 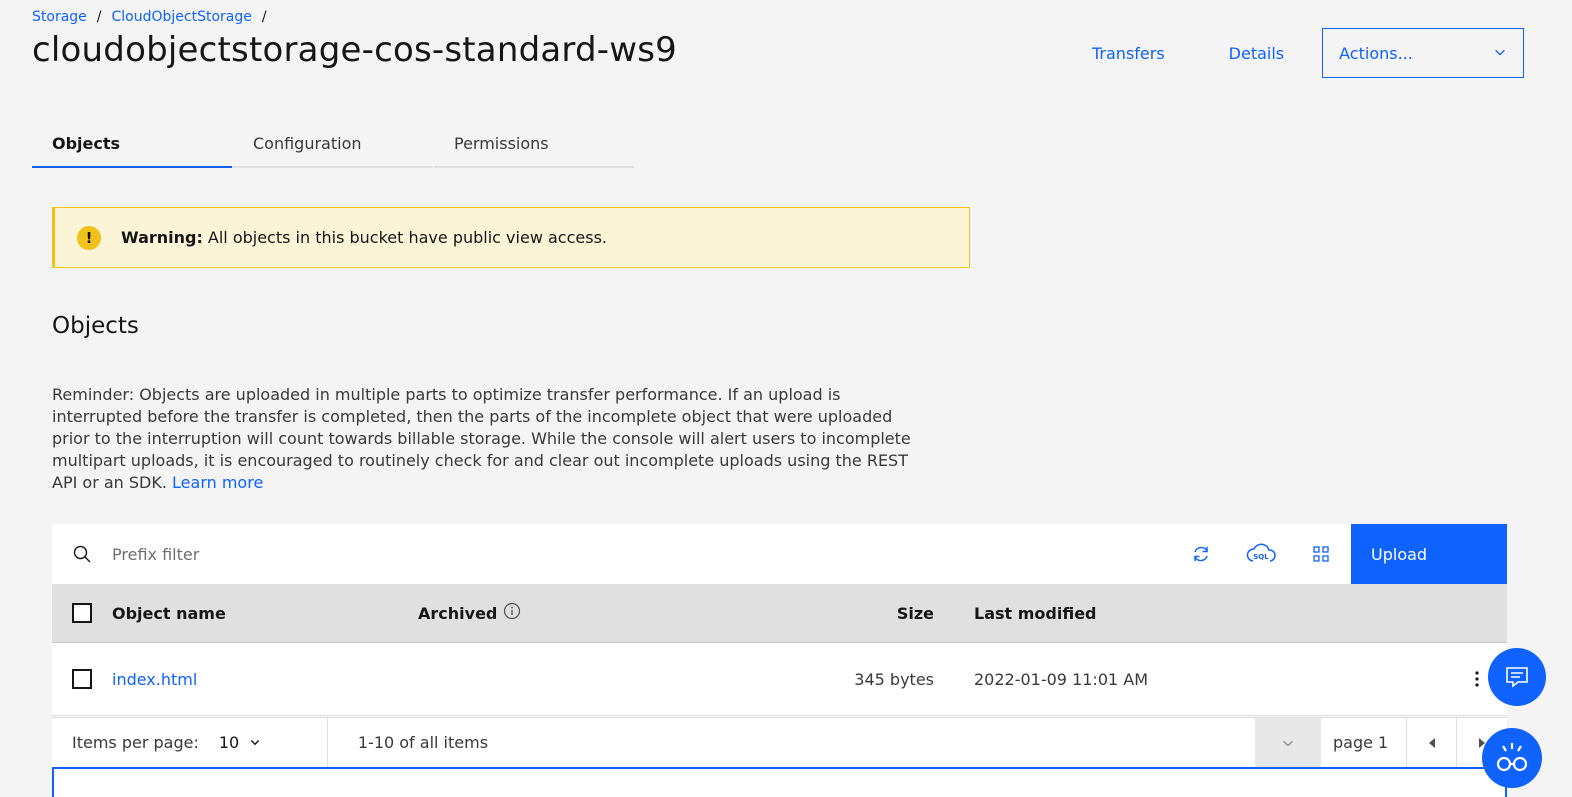 I want to click on assistant-button, so click(x=1512, y=758).